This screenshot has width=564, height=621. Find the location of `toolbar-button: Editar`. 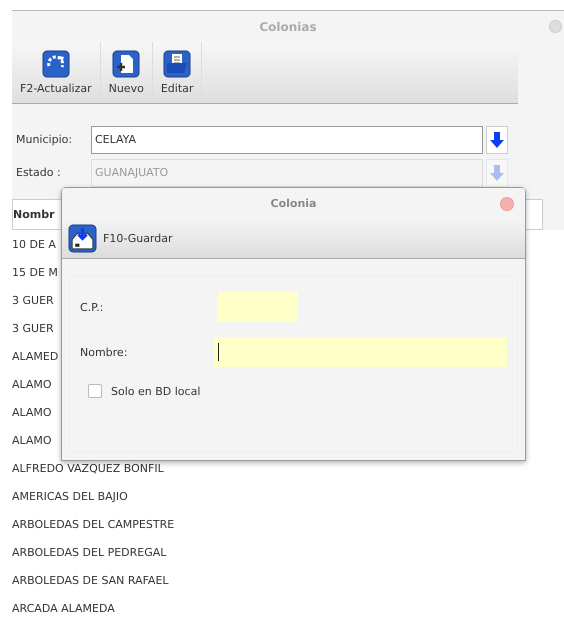

toolbar-button: Editar is located at coordinates (177, 72).